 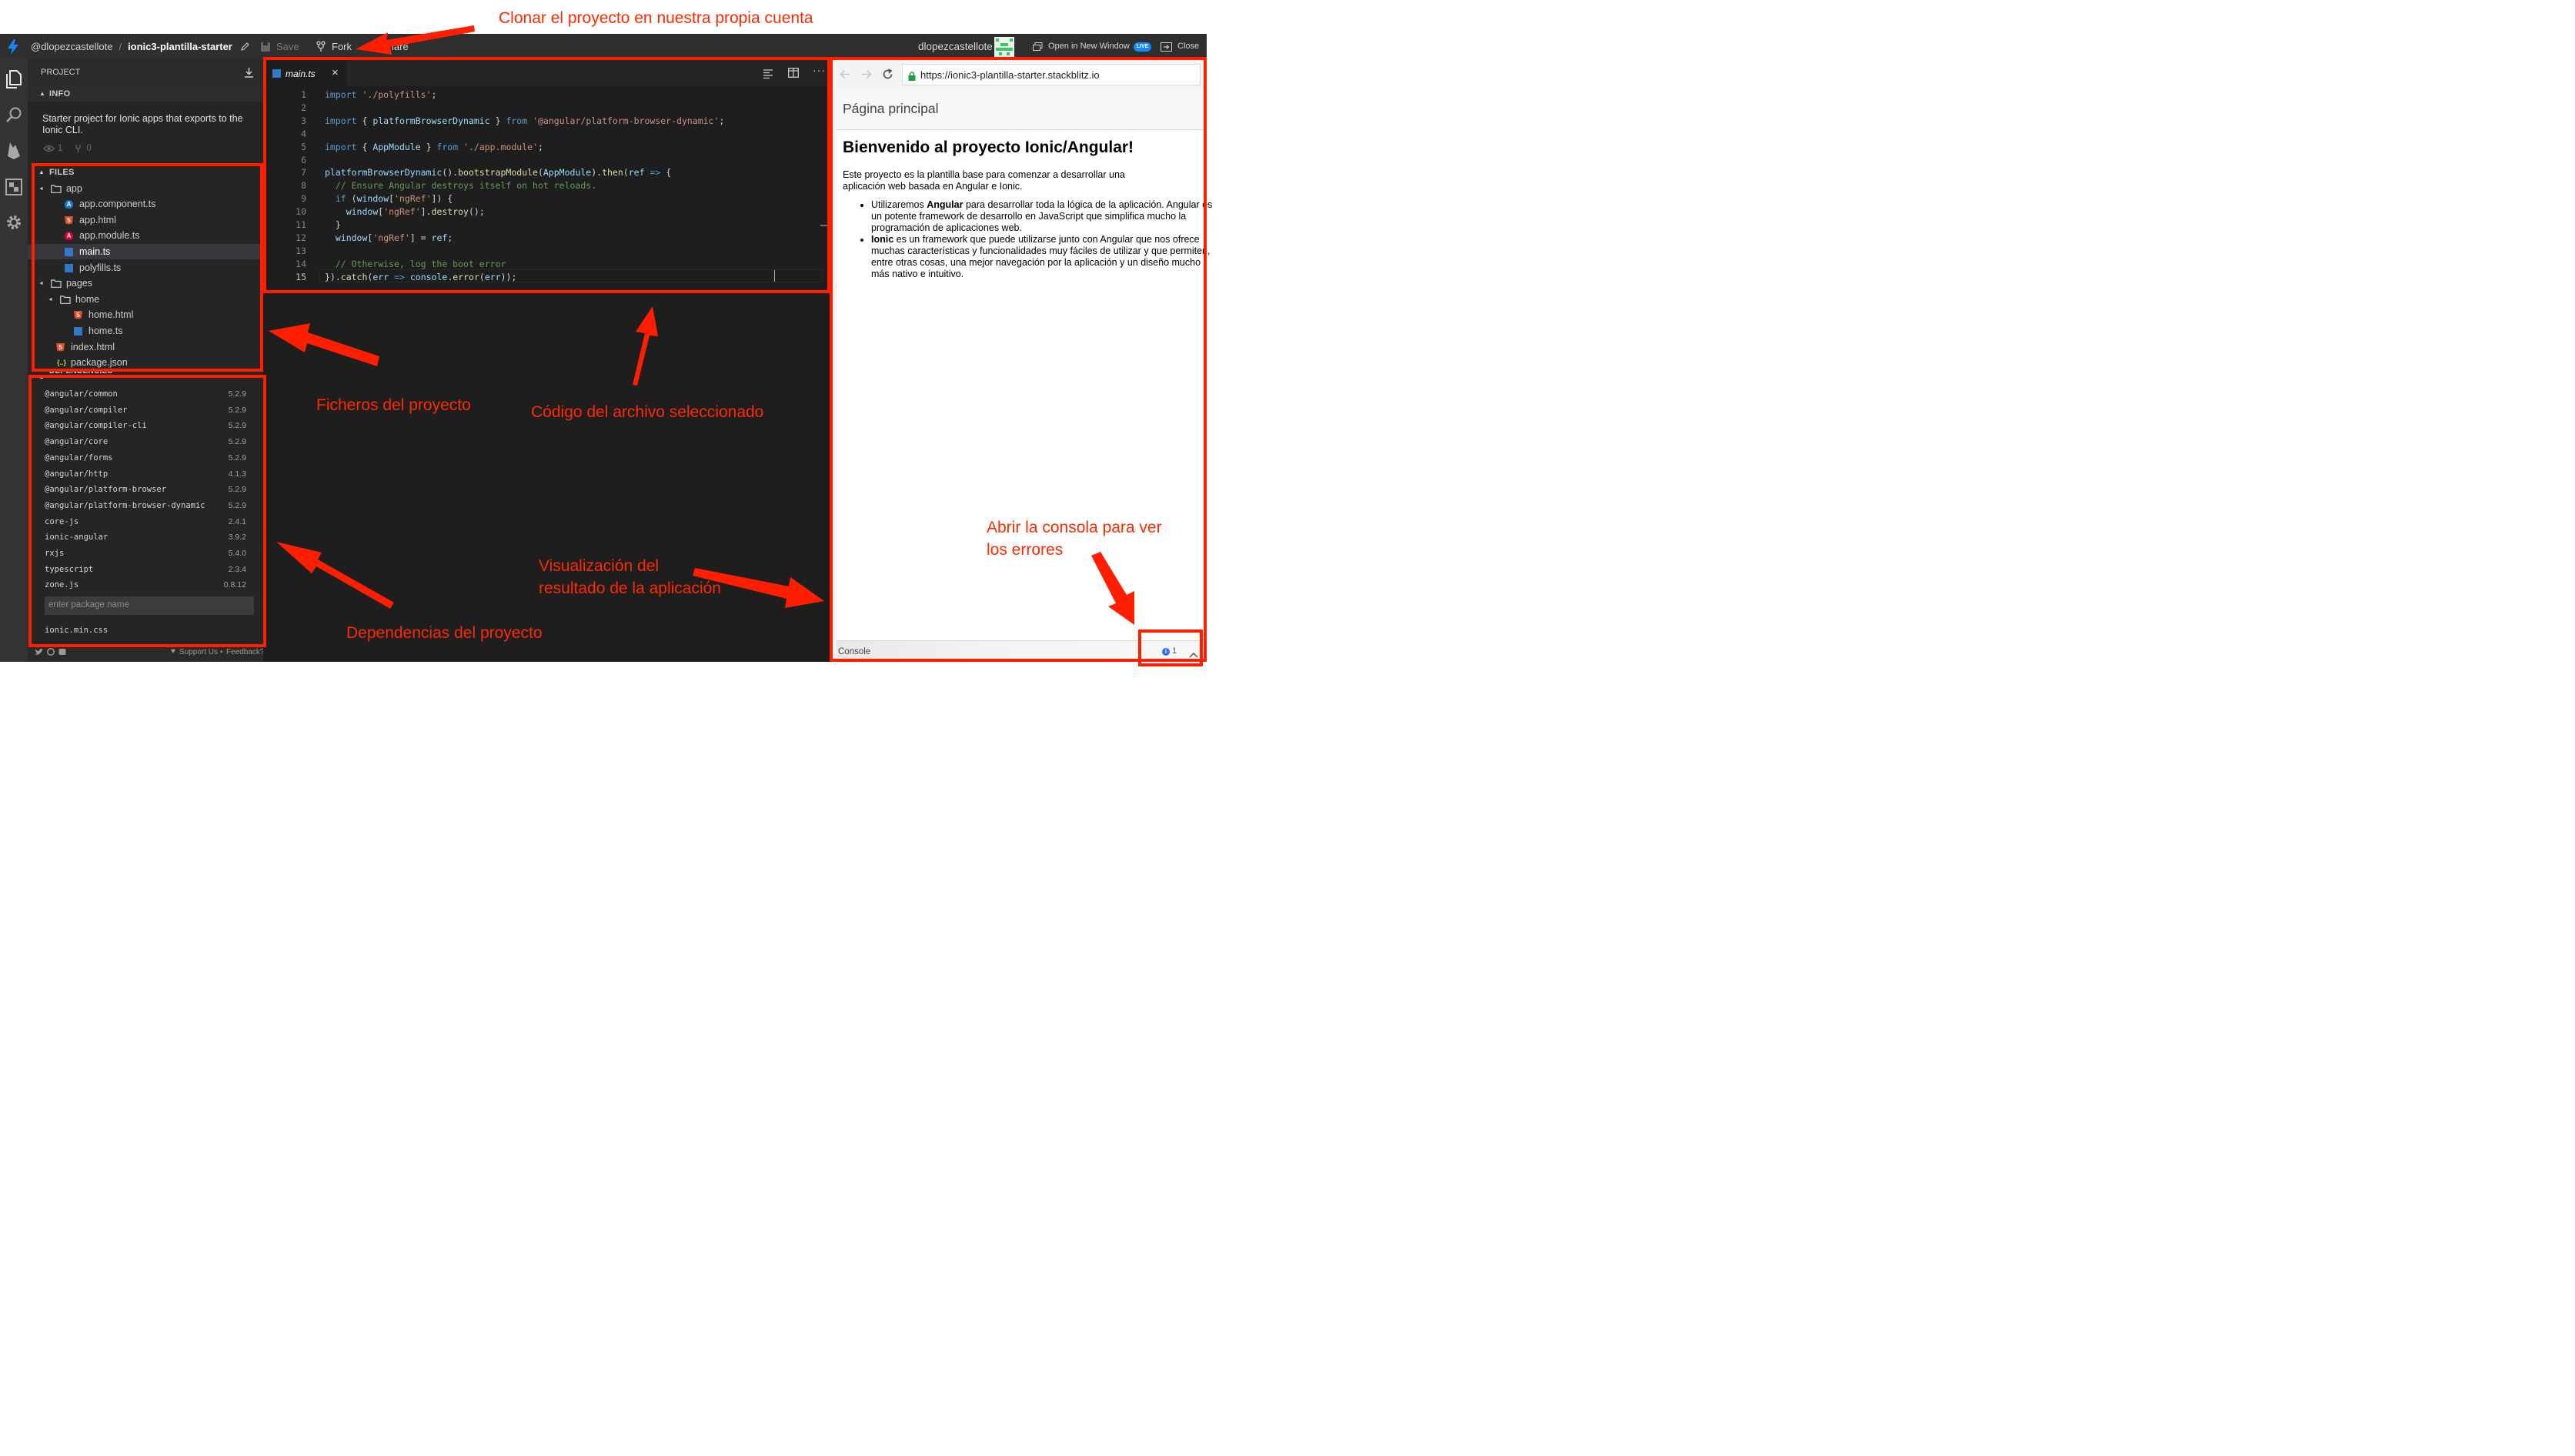 What do you see at coordinates (303, 121) in the screenshot?
I see `line-number: 3` at bounding box center [303, 121].